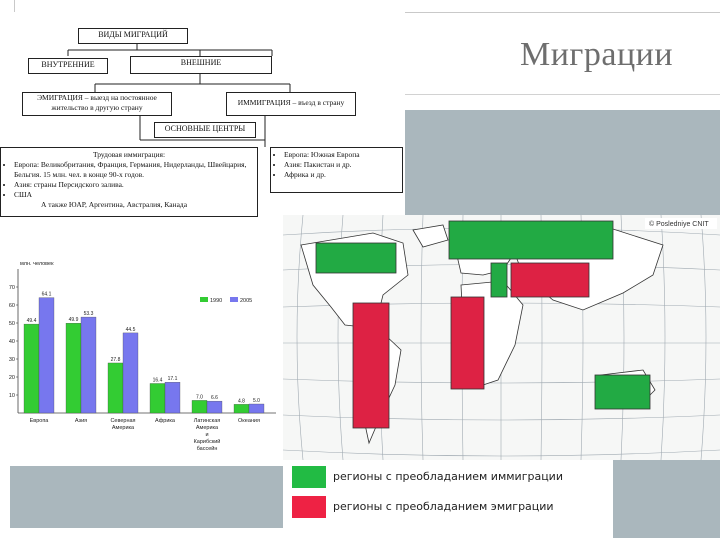 Image resolution: width=720 pixels, height=540 pixels. Describe the element at coordinates (116, 360) in the screenshot. I see `data-label: 27.8` at that location.